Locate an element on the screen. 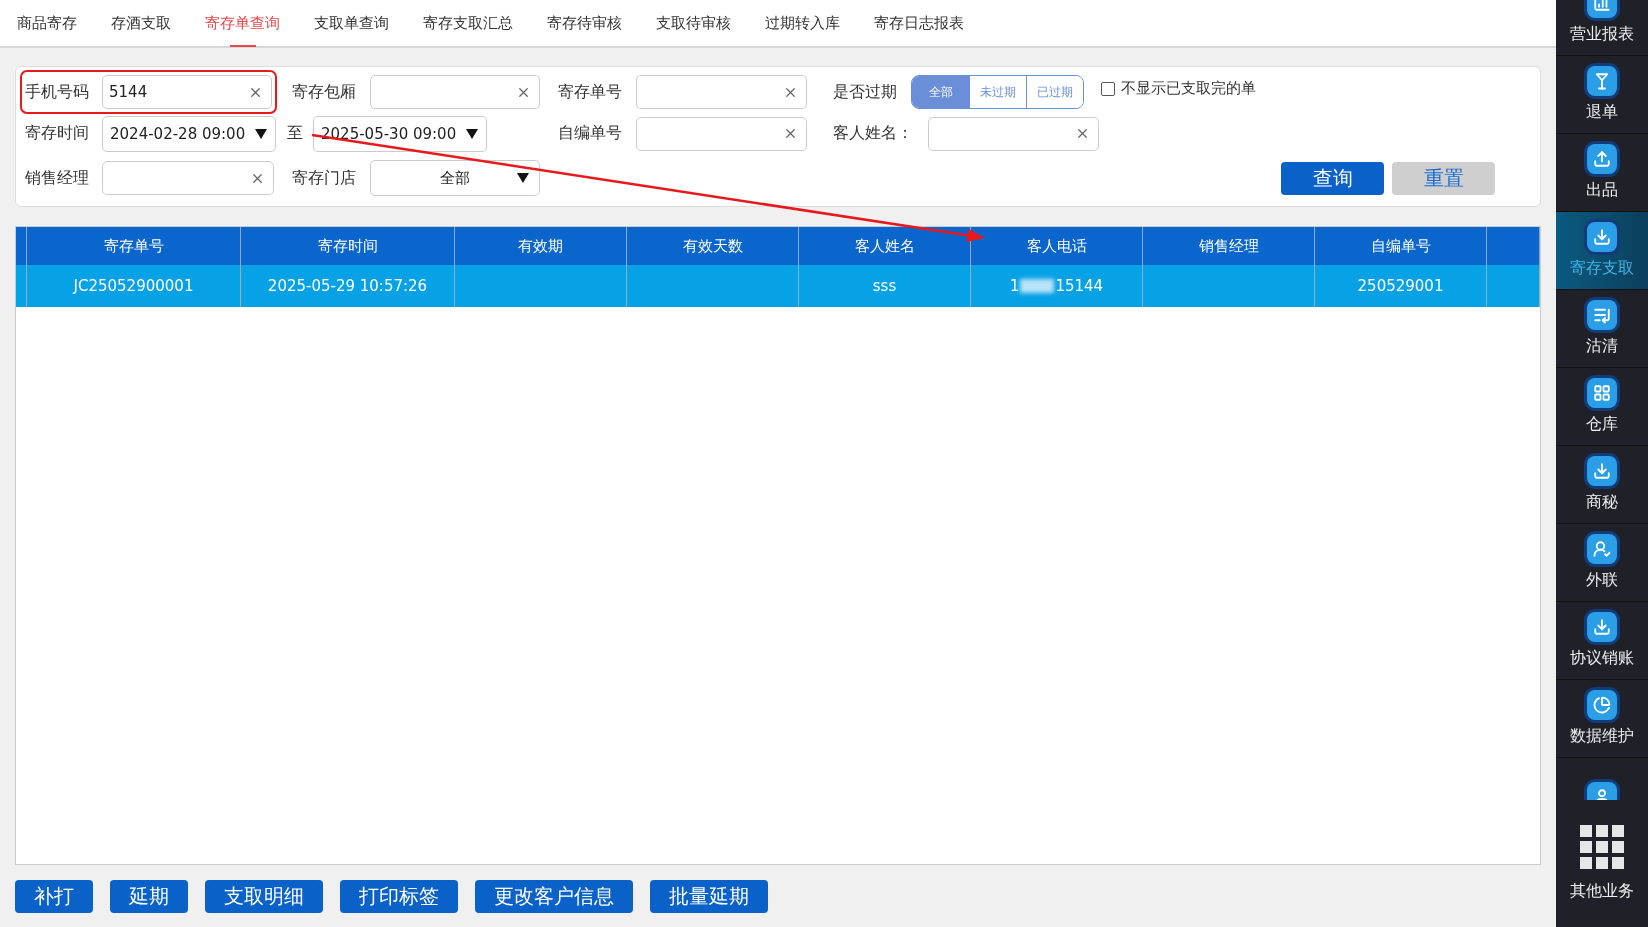 The image size is (1648, 927). table-cell: JC25052900001 is located at coordinates (134, 286).